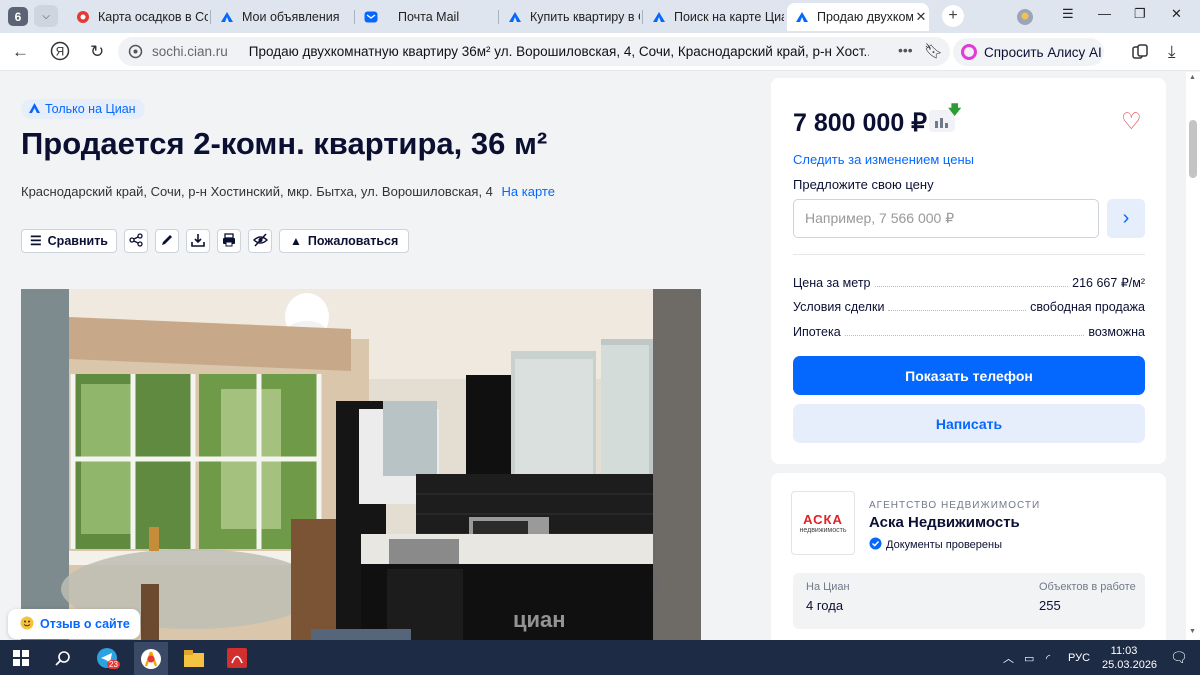 The width and height of the screenshot is (1200, 675). Describe the element at coordinates (729, 17) in the screenshot. I see `tab-title: Поиск на карте Циан` at that location.